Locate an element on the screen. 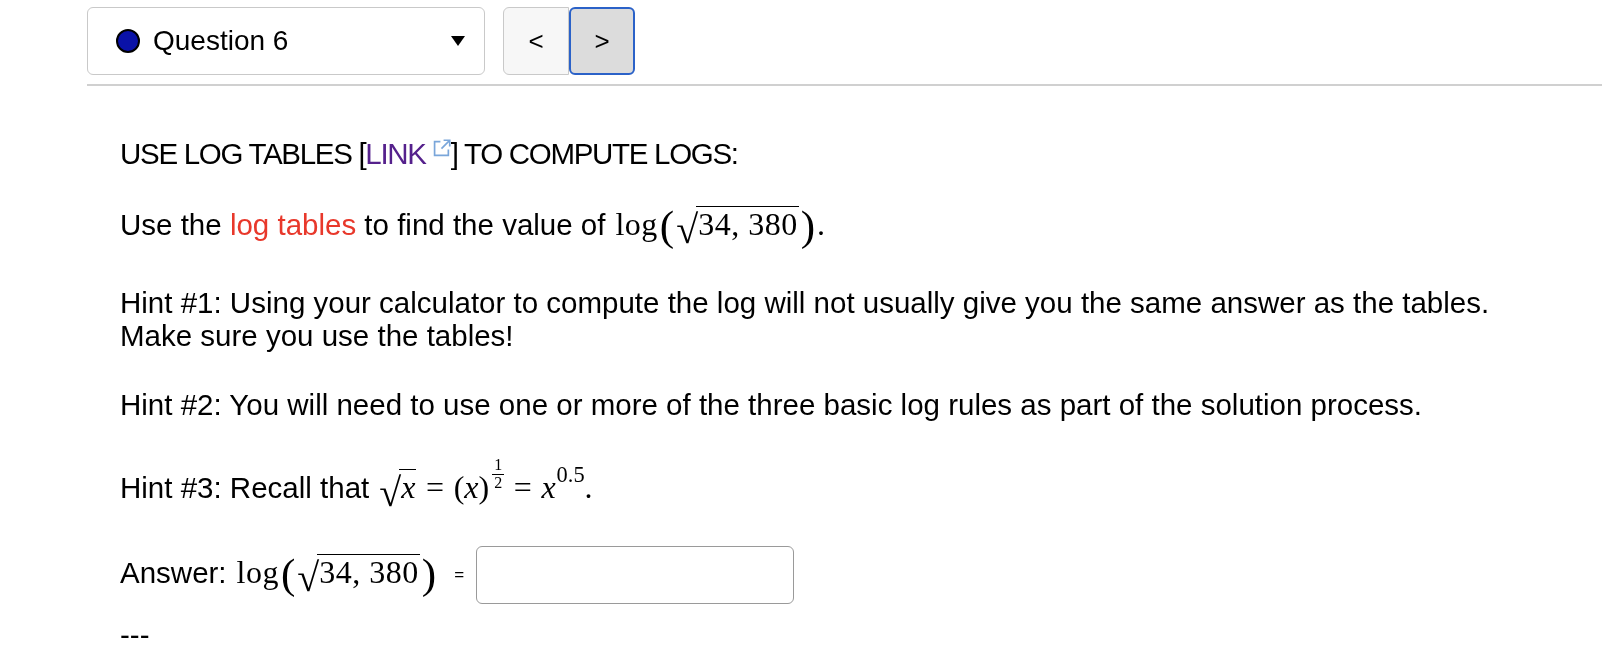 This screenshot has width=1602, height=654. instructions-heading: USE LOG TABLES [LINK ] TO COMPUTE LOGS: is located at coordinates (429, 153).